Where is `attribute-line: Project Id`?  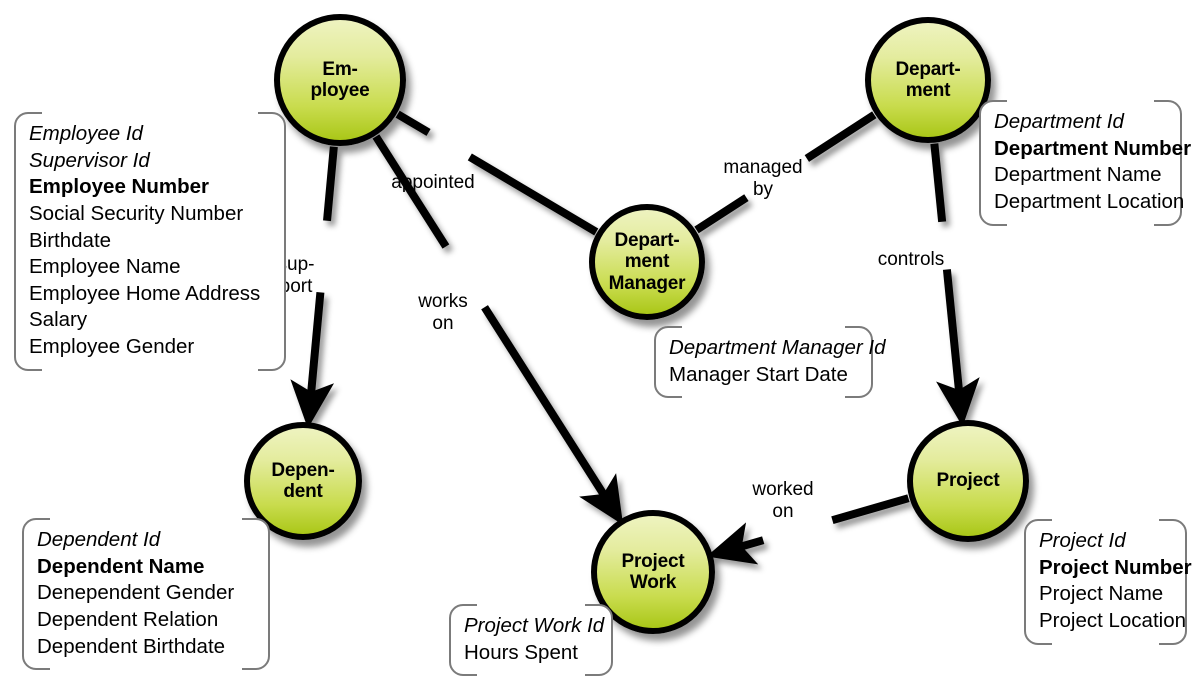 attribute-line: Project Id is located at coordinates (1082, 540).